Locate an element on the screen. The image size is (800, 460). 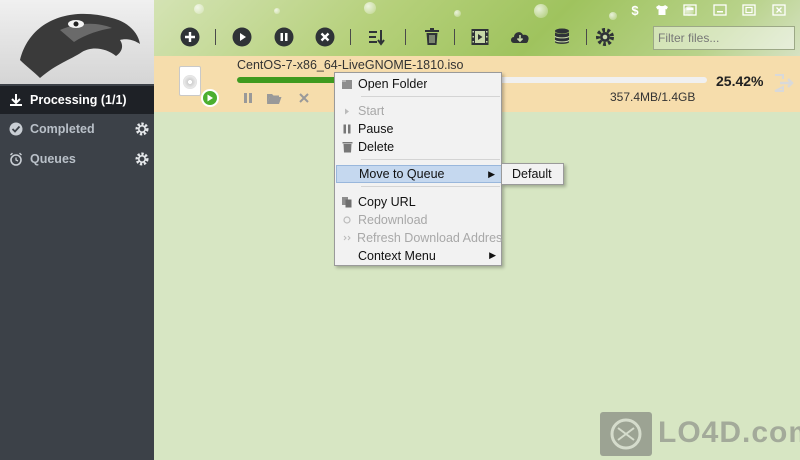
menu-item-start: Start is located at coordinates (419, 111).